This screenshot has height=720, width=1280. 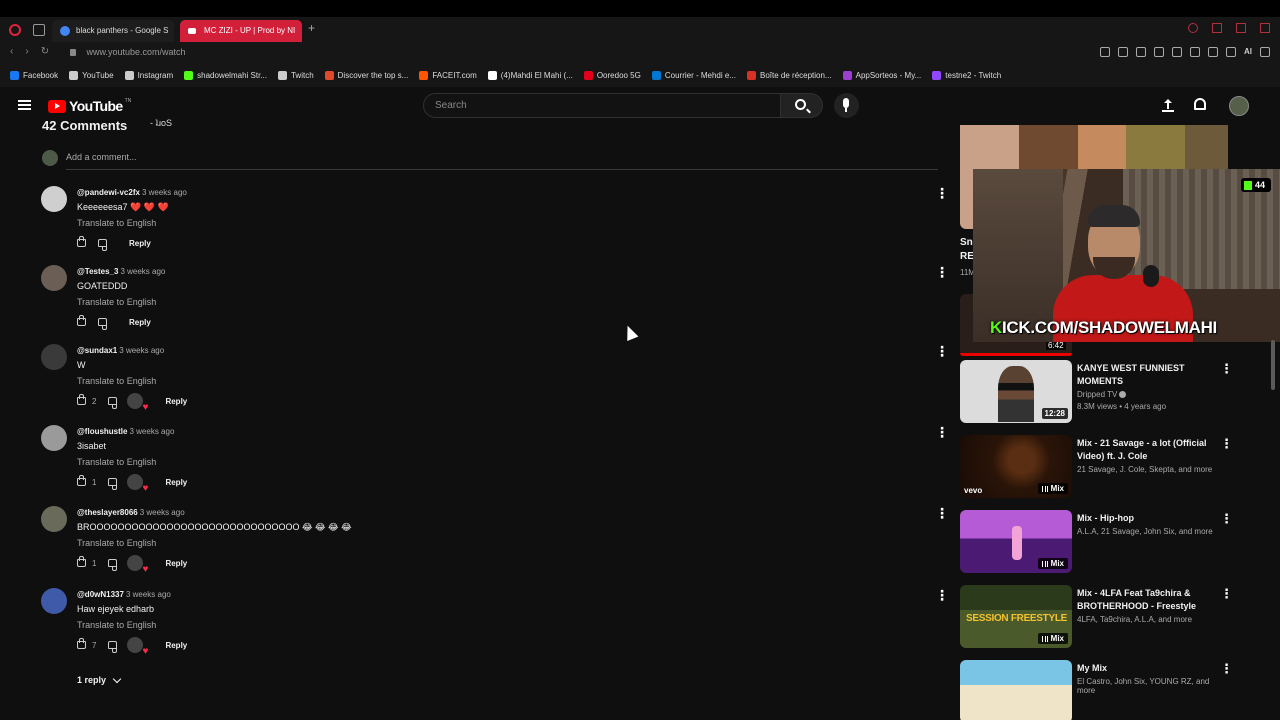 What do you see at coordinates (34, 75) in the screenshot?
I see `bookmark-item: Facebook` at bounding box center [34, 75].